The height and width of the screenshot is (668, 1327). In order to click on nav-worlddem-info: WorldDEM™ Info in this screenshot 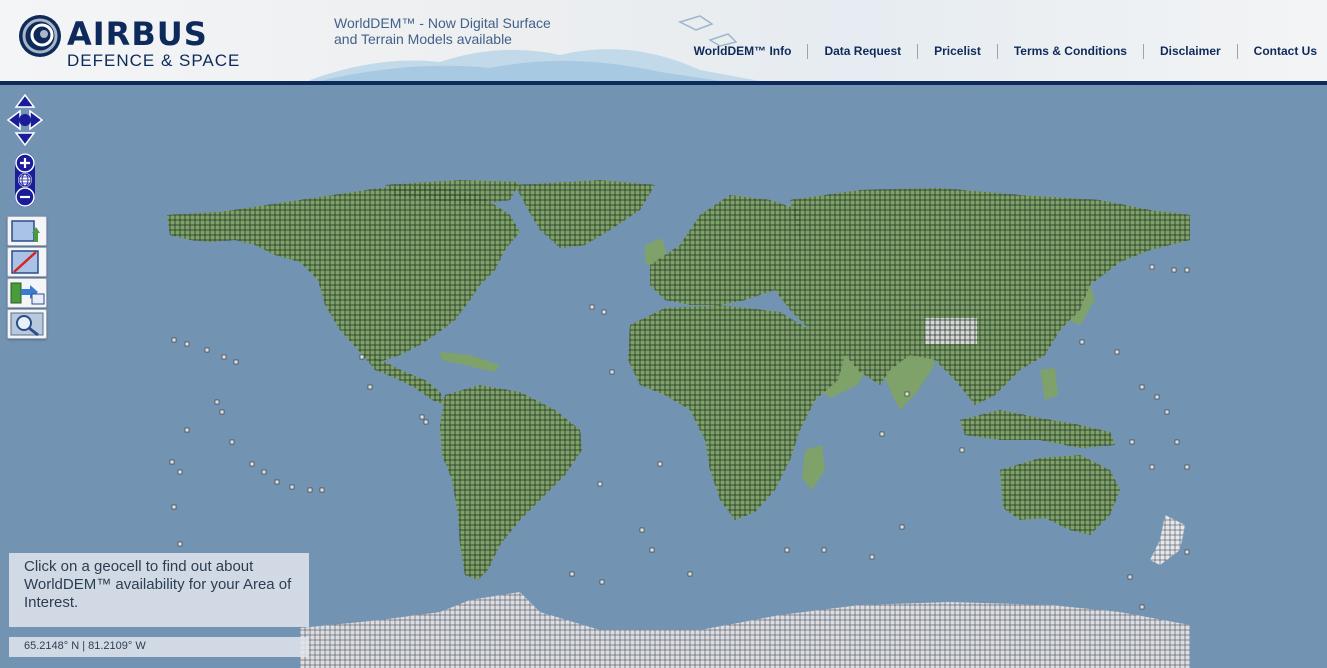, I will do `click(743, 51)`.